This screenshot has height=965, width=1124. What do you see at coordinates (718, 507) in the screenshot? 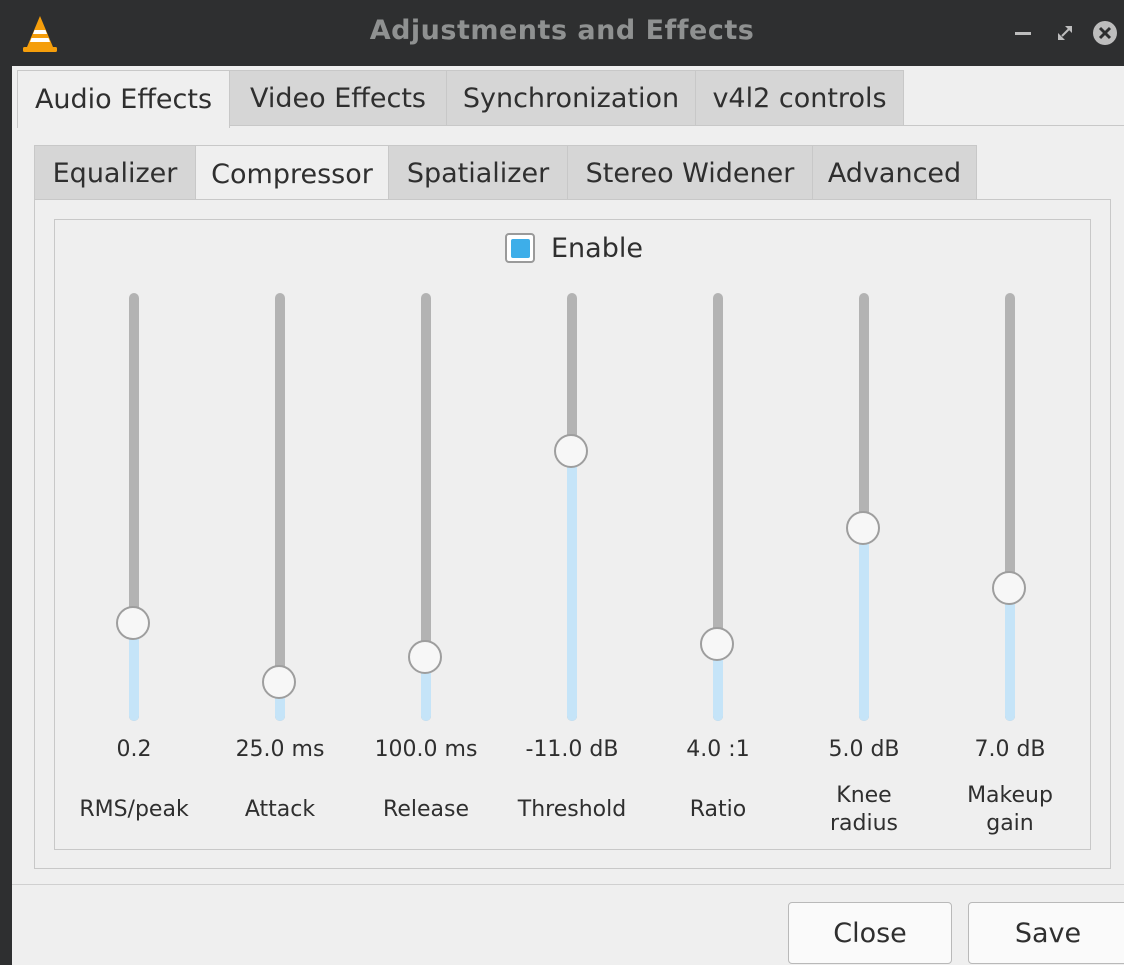
I see `ratio-slider` at bounding box center [718, 507].